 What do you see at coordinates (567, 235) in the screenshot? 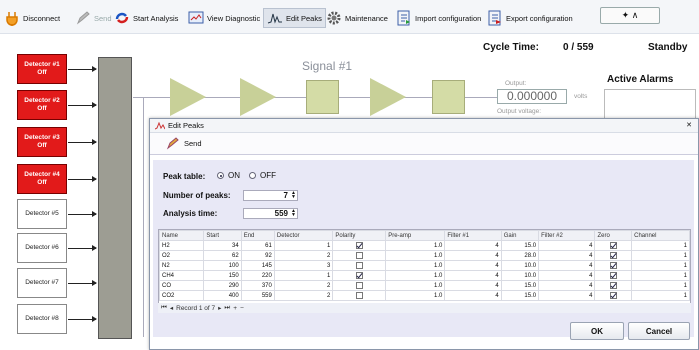
I see `column-header: Filter #2` at bounding box center [567, 235].